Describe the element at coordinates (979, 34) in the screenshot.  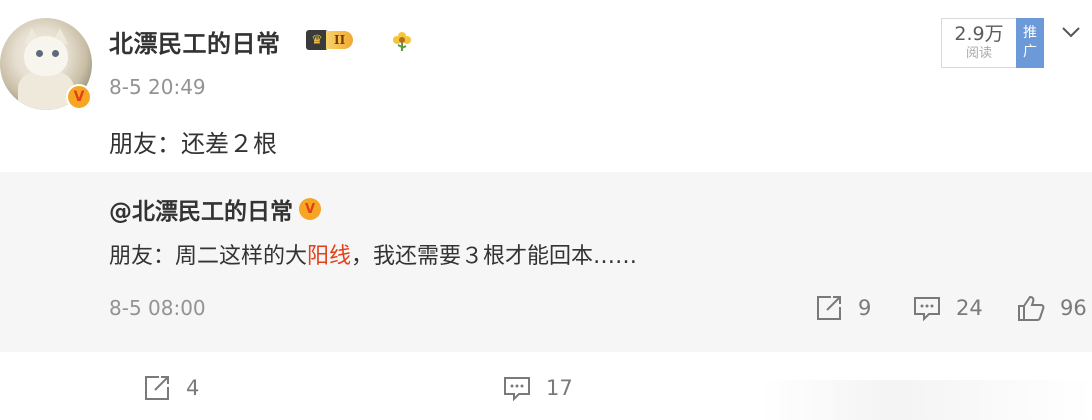
I see `read-count: 2.9万` at that location.